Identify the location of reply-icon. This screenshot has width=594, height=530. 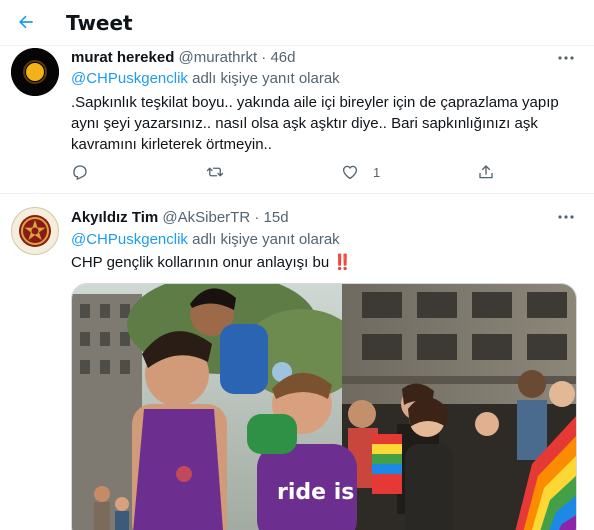
(80, 173).